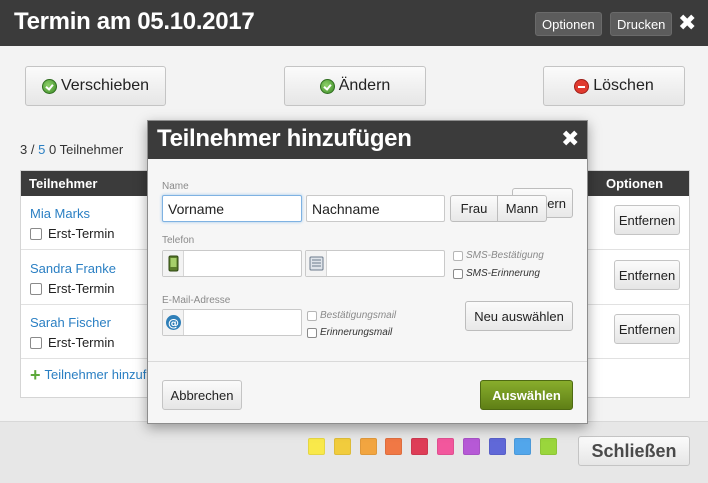 The image size is (708, 483). What do you see at coordinates (375, 208) in the screenshot?
I see `lastname-input` at bounding box center [375, 208].